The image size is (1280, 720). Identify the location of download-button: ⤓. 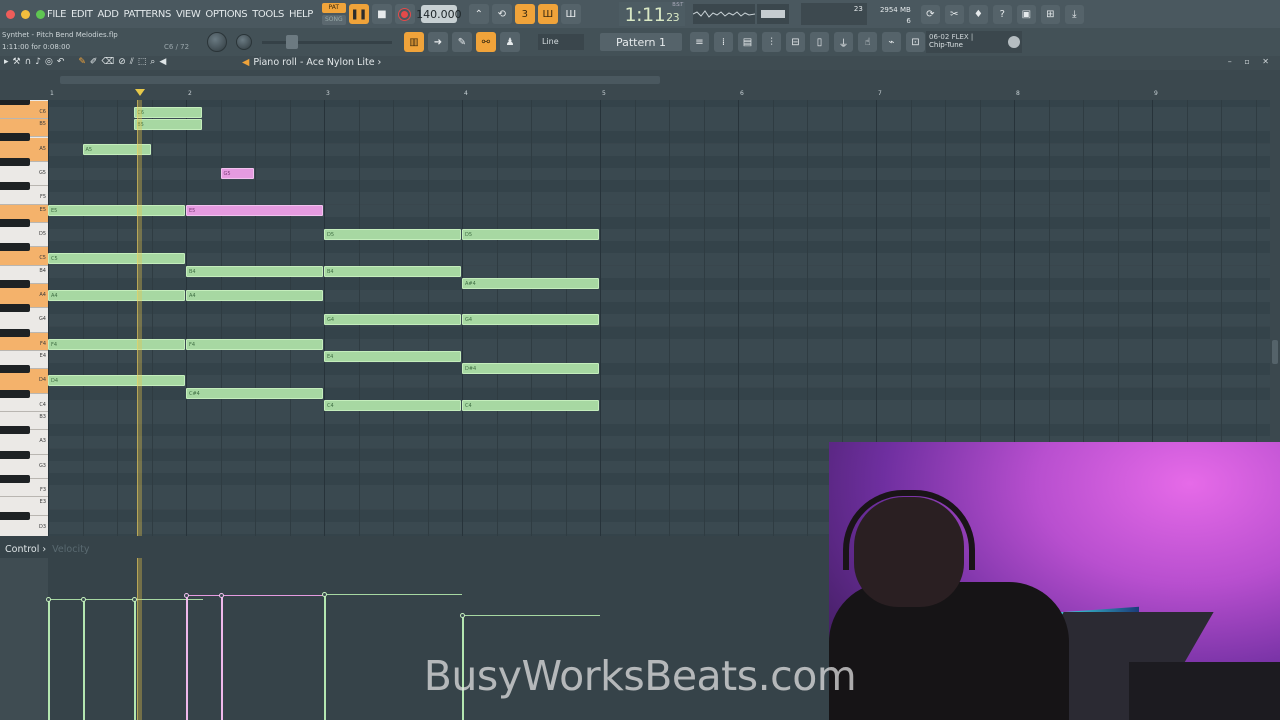
(1074, 14).